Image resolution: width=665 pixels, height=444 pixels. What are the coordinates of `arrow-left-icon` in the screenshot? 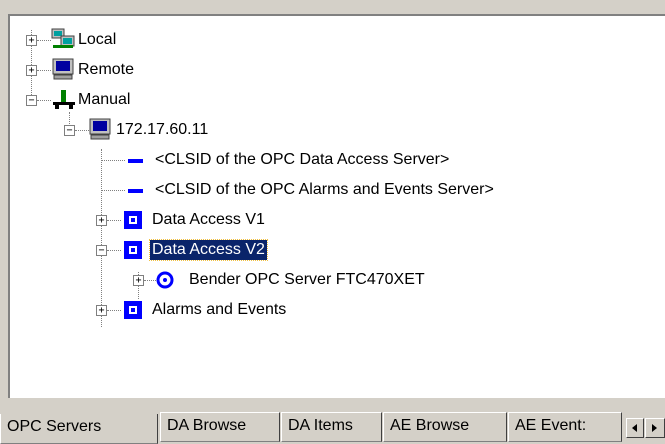 It's located at (634, 428).